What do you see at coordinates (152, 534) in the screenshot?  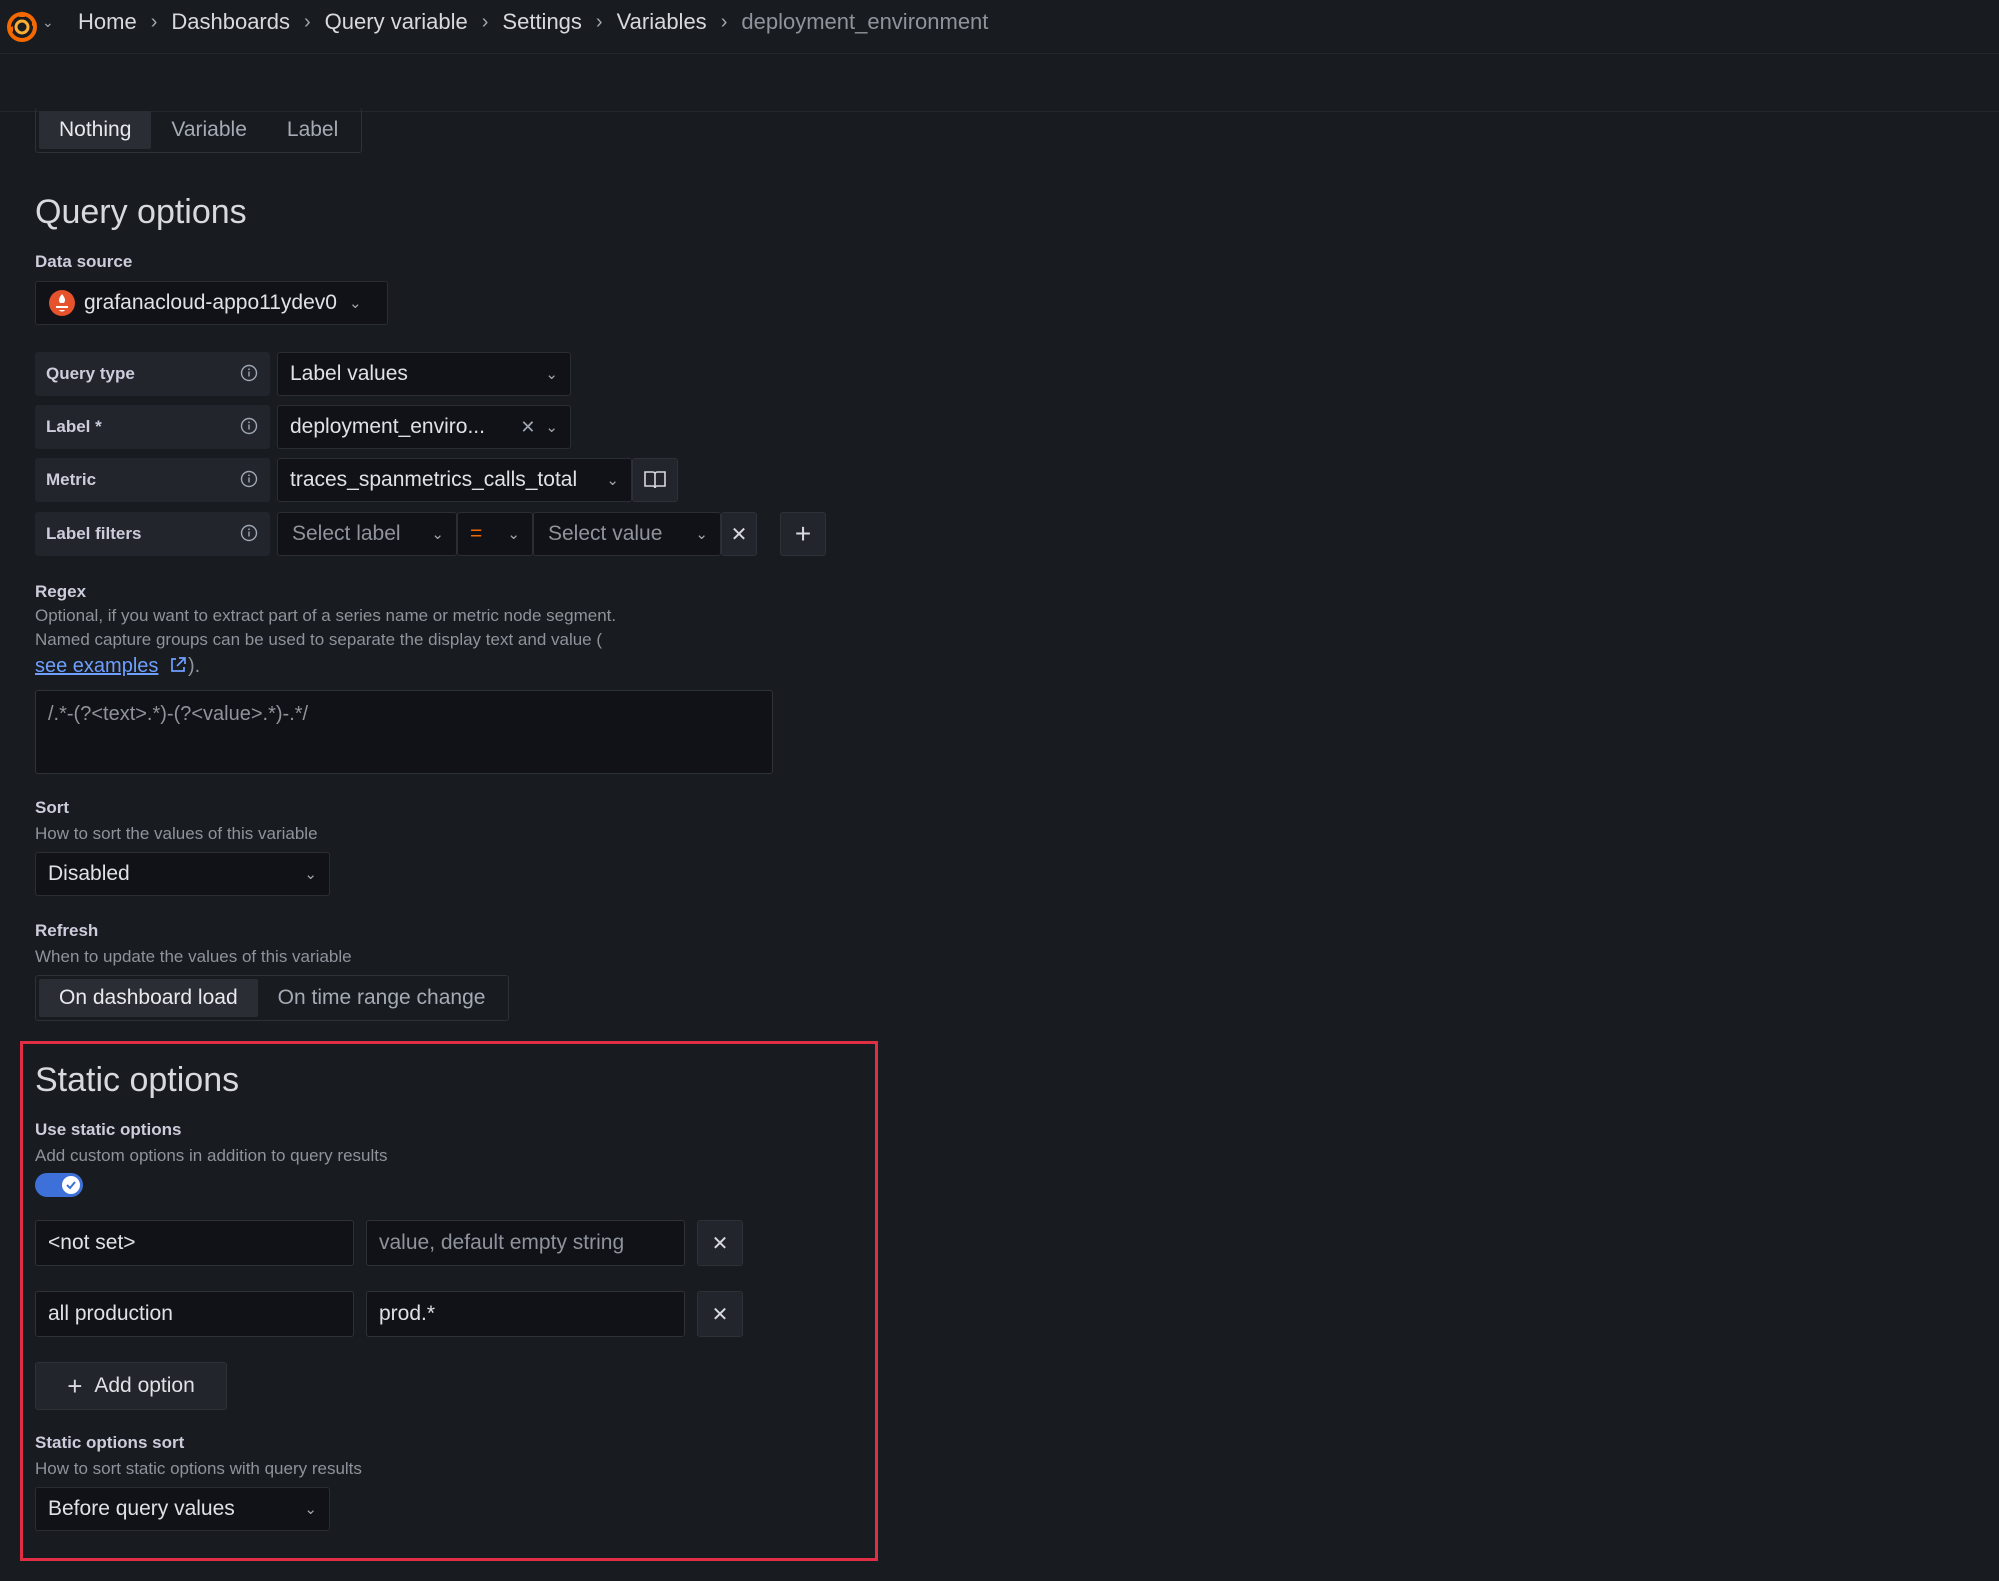 I see `label-filters-label: Label filters` at bounding box center [152, 534].